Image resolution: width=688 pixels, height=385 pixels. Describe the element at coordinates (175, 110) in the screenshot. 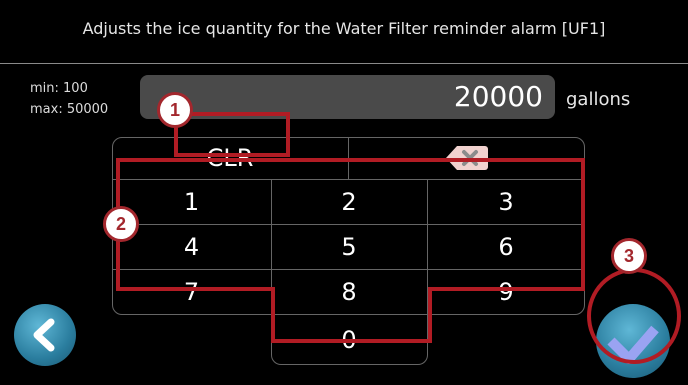

I see `callout-1-badge: 1` at that location.